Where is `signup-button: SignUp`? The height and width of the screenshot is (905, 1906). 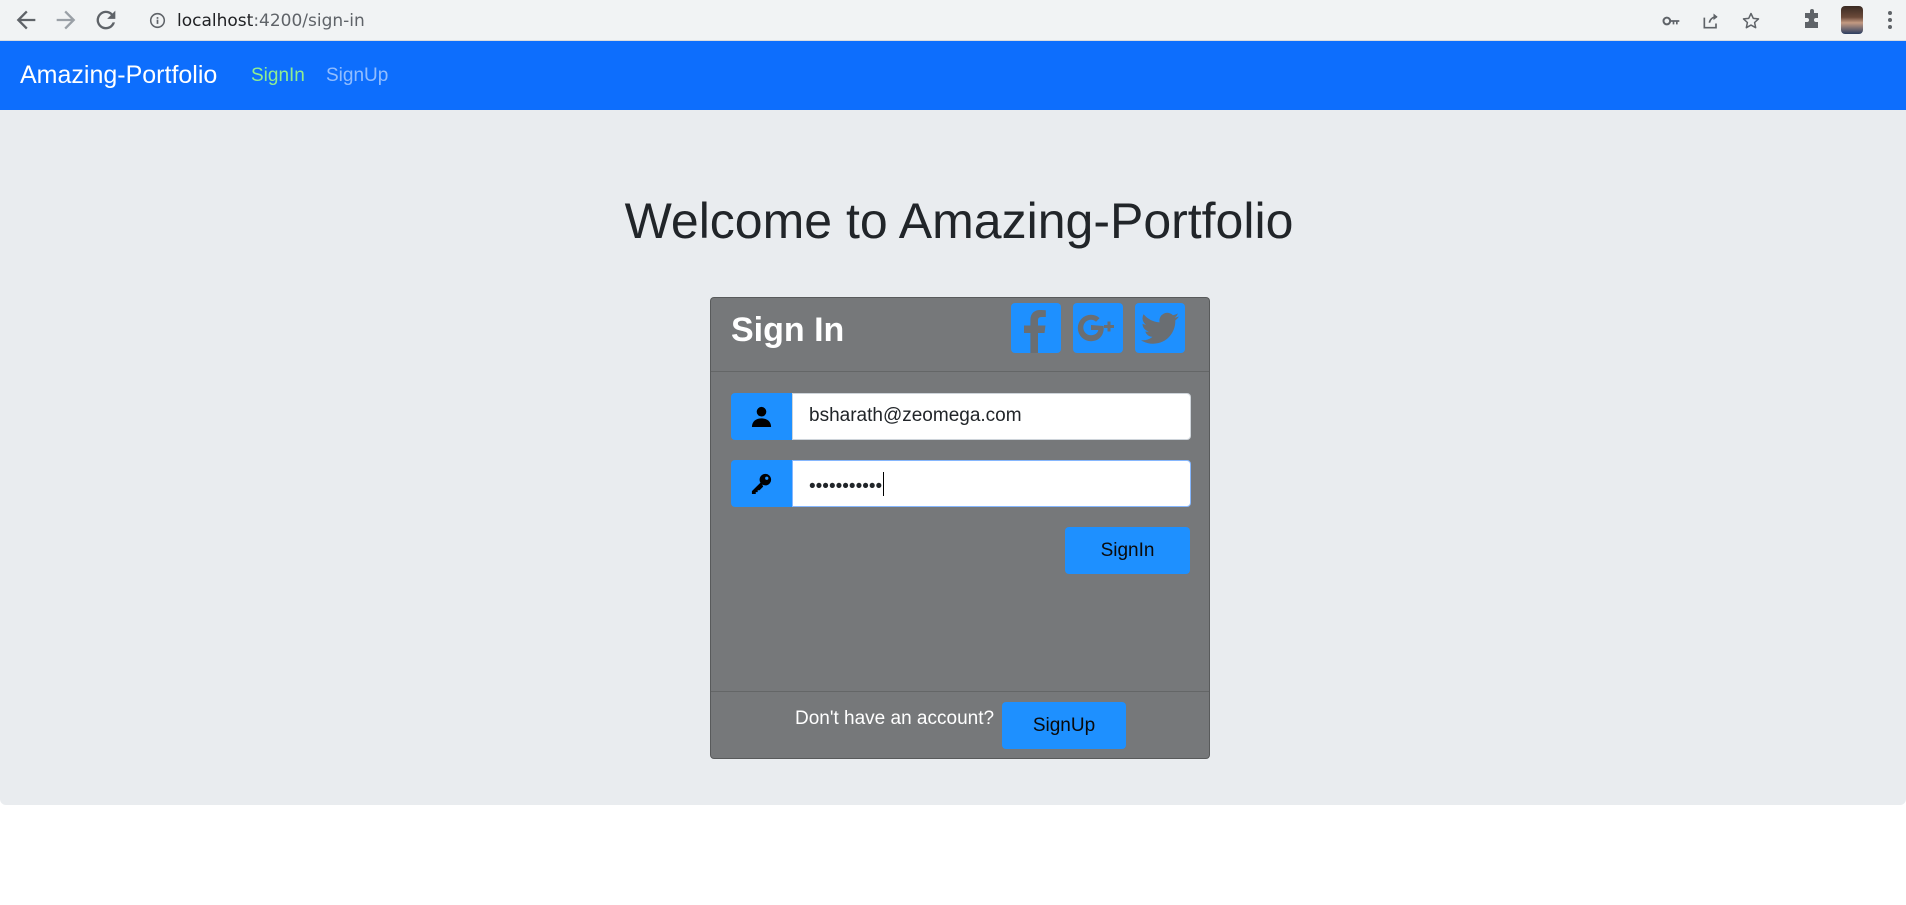 signup-button: SignUp is located at coordinates (1064, 725).